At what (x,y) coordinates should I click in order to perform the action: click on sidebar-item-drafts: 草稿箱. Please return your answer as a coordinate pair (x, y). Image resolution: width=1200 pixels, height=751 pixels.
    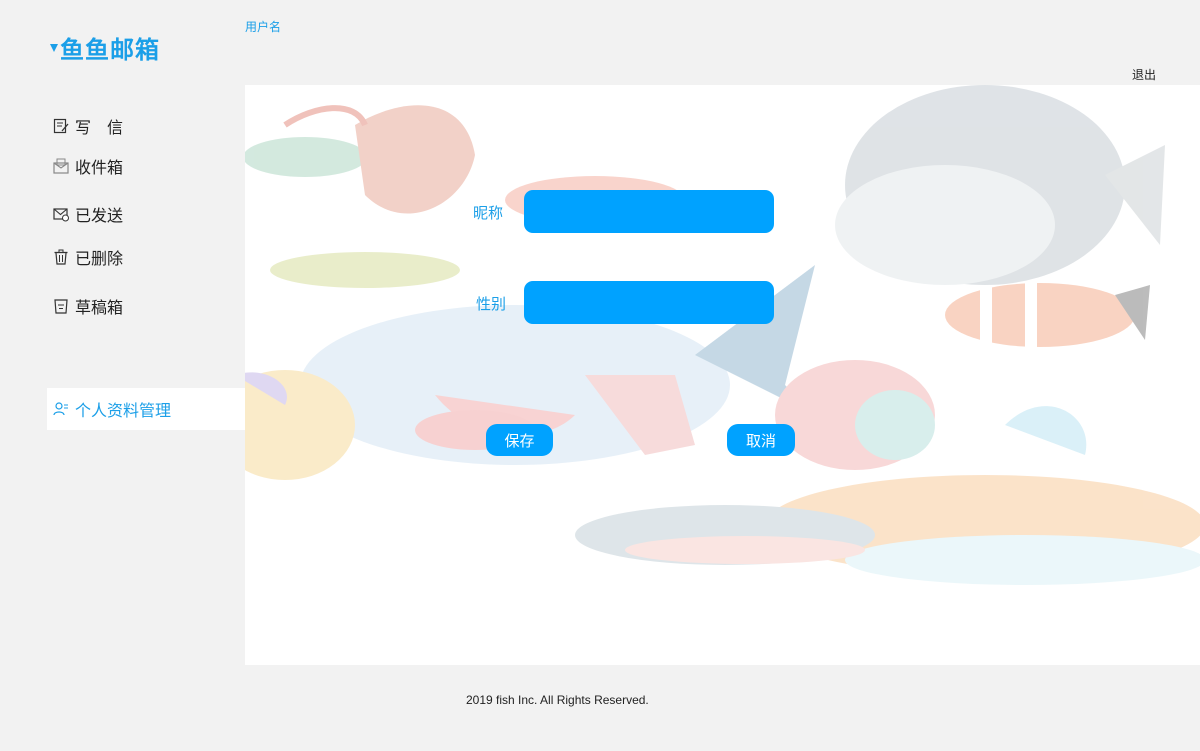
    Looking at the image, I should click on (88, 306).